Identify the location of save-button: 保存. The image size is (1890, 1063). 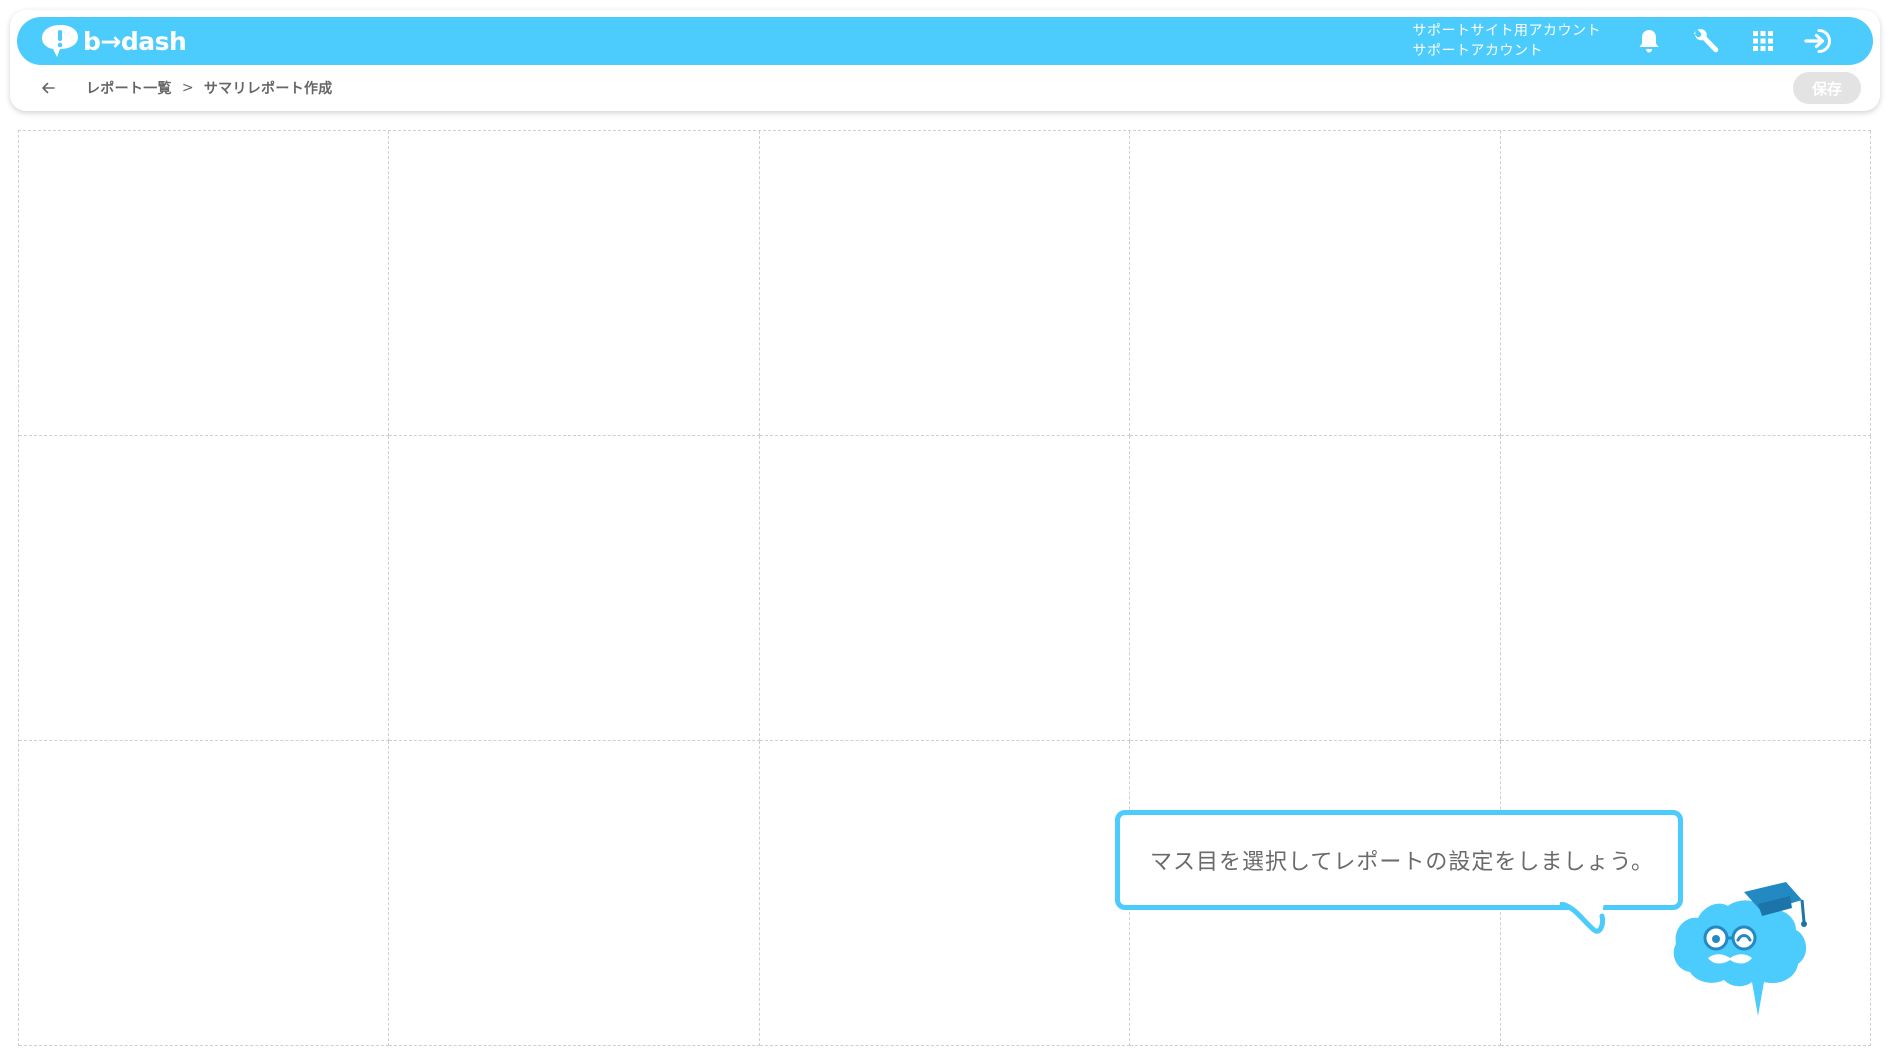
(1827, 88).